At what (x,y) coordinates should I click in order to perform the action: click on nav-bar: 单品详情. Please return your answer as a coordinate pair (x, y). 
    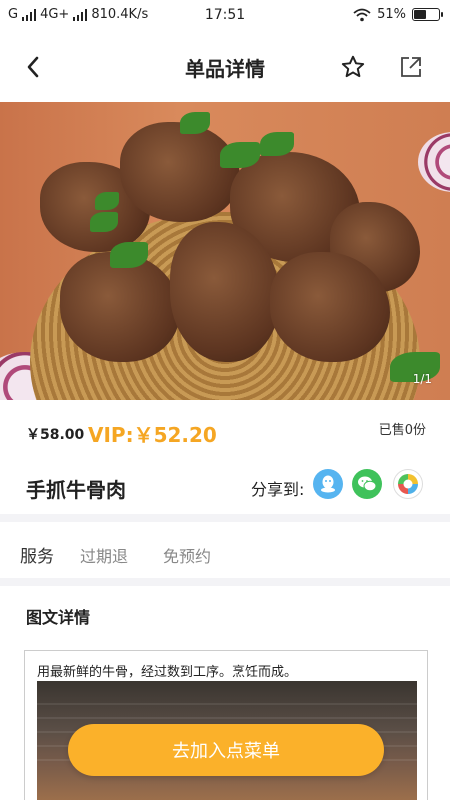
    Looking at the image, I should click on (225, 67).